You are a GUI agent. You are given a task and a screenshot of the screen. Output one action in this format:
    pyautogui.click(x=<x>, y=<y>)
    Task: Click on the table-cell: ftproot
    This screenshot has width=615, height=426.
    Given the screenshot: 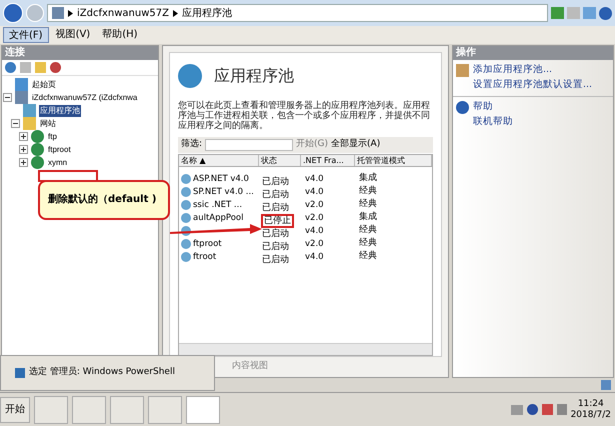 What is the action you would take?
    pyautogui.click(x=207, y=244)
    